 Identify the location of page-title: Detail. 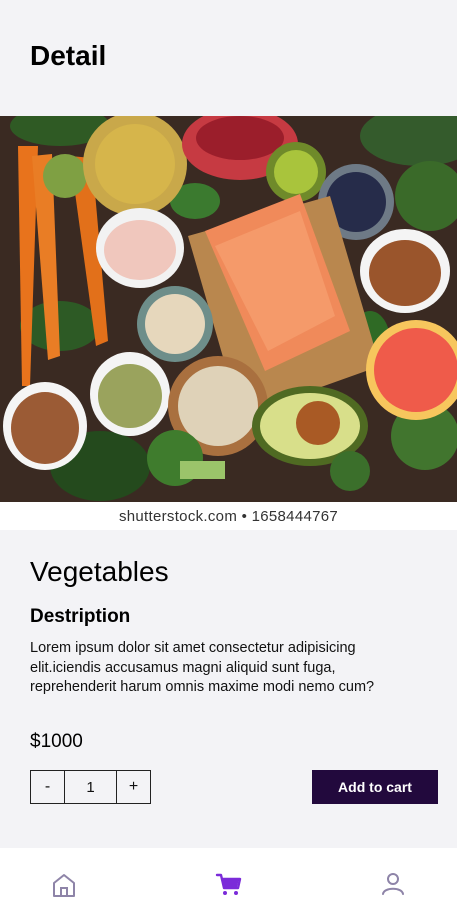
(68, 55).